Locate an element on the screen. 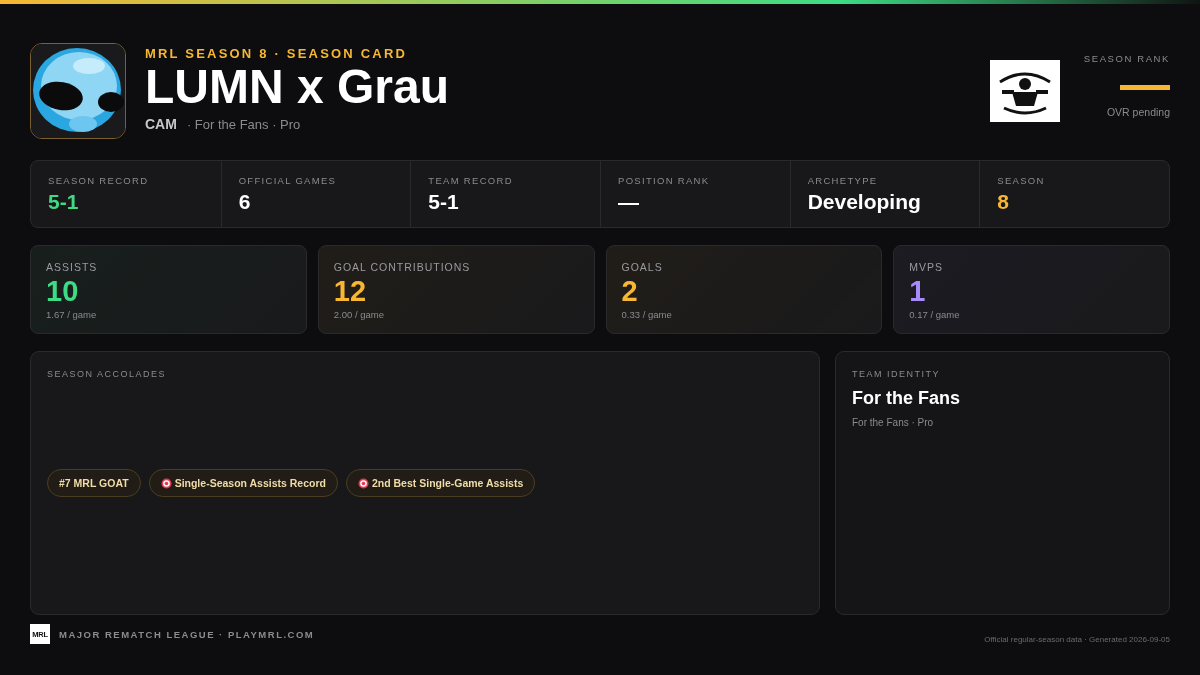  accolade-badge: #7 MRL GOAT is located at coordinates (94, 483).